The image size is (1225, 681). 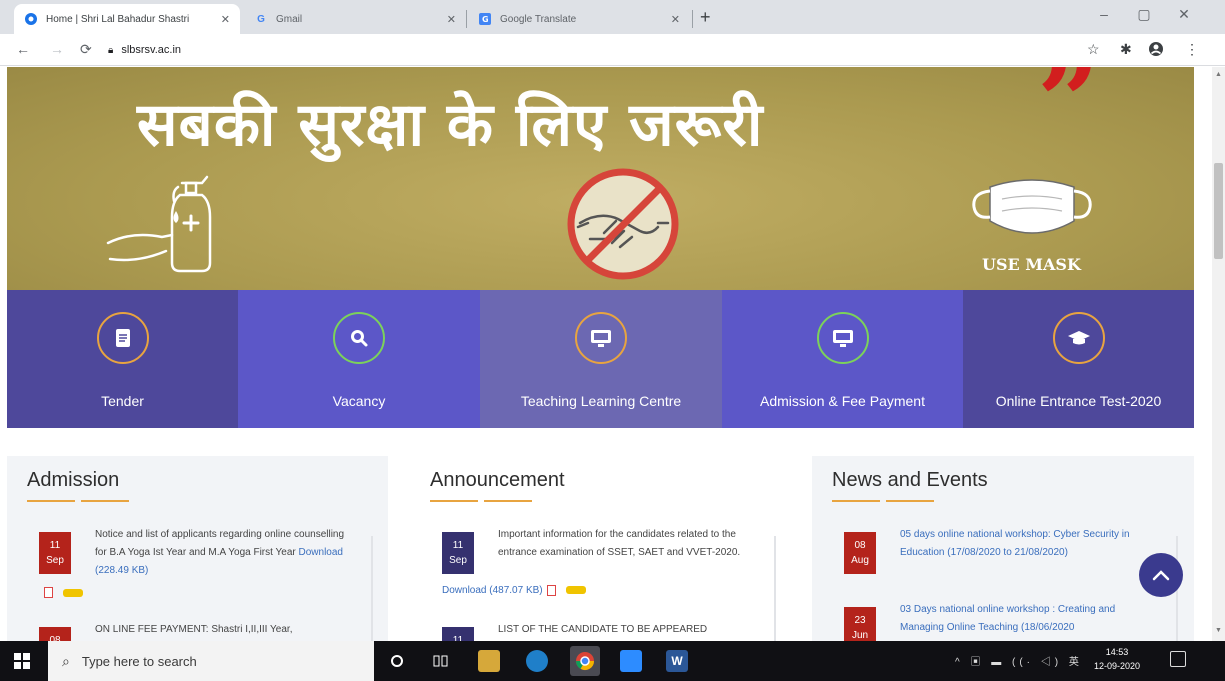 I want to click on date-badge: 11, so click(x=458, y=634).